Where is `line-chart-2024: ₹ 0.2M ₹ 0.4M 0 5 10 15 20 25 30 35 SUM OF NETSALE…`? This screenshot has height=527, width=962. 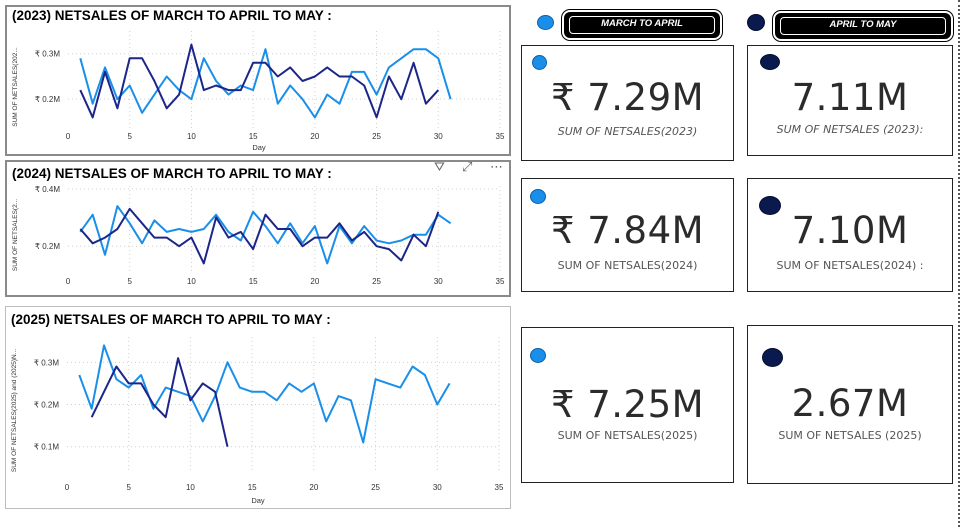
line-chart-2024: ₹ 0.2M ₹ 0.4M 0 5 10 15 20 25 30 35 SUM OF NETSALE… is located at coordinates (258, 228).